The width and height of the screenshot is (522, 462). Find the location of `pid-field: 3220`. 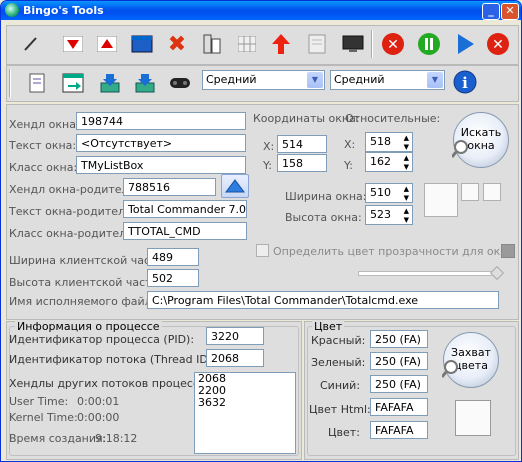

pid-field: 3220 is located at coordinates (235, 336).